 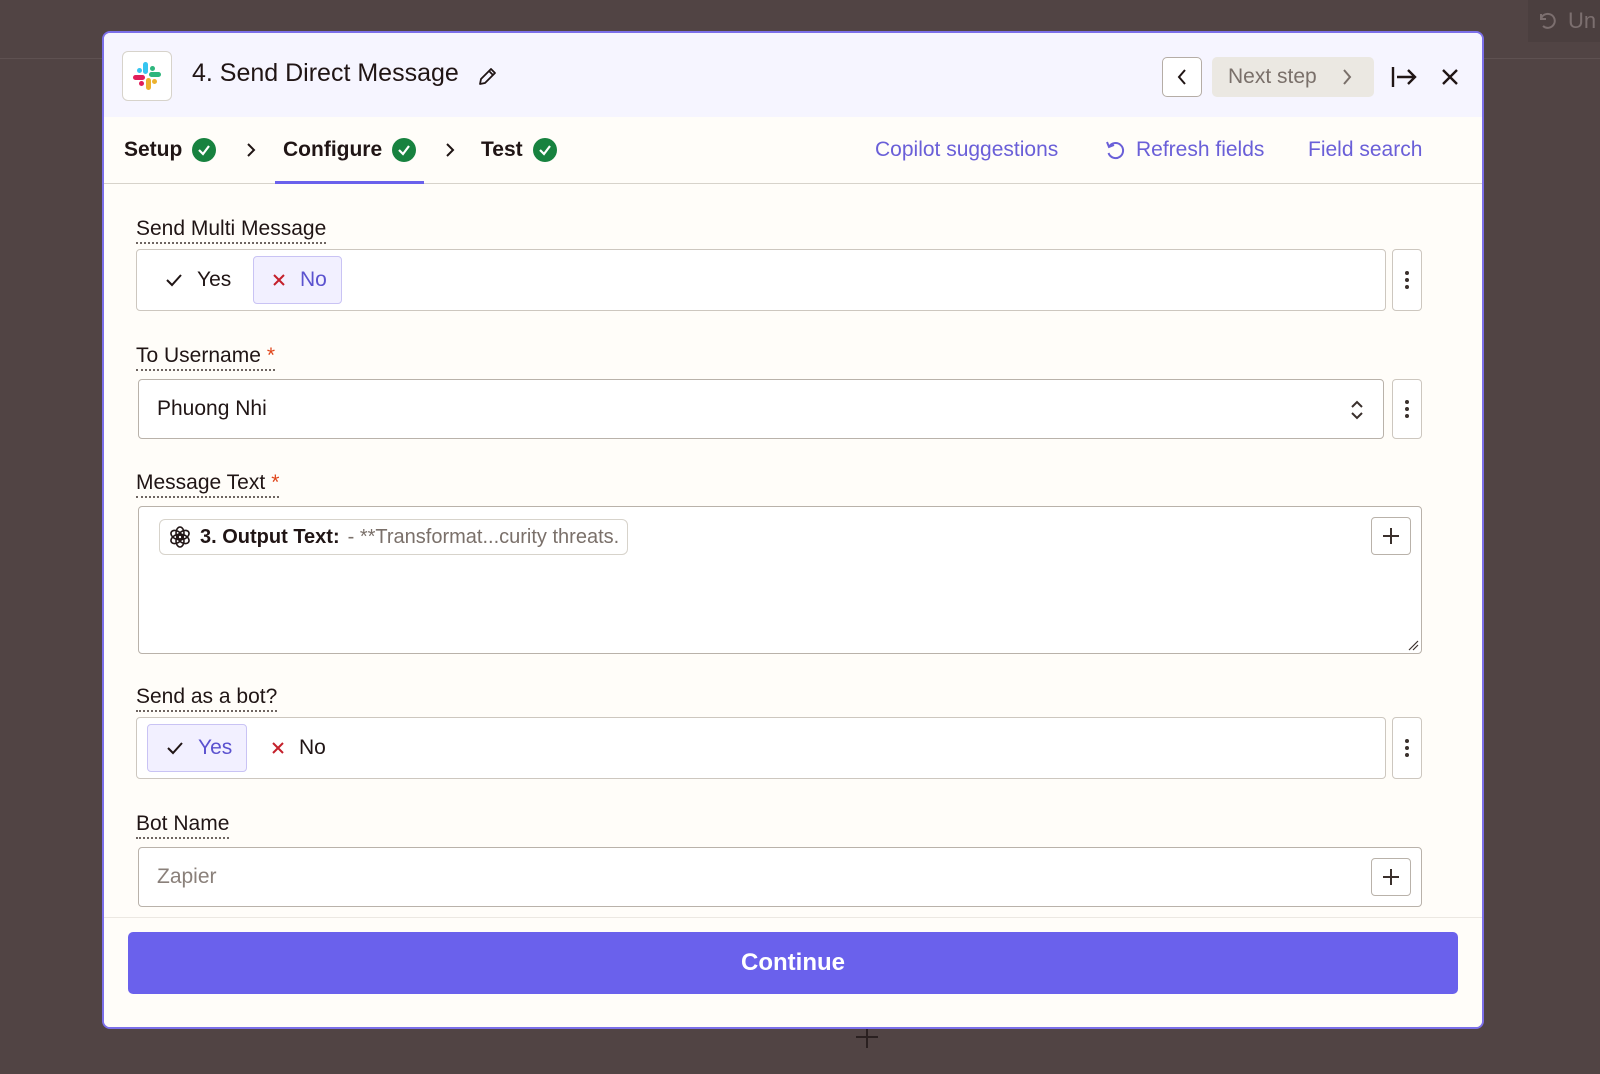 I want to click on tab-test: Test, so click(x=519, y=150).